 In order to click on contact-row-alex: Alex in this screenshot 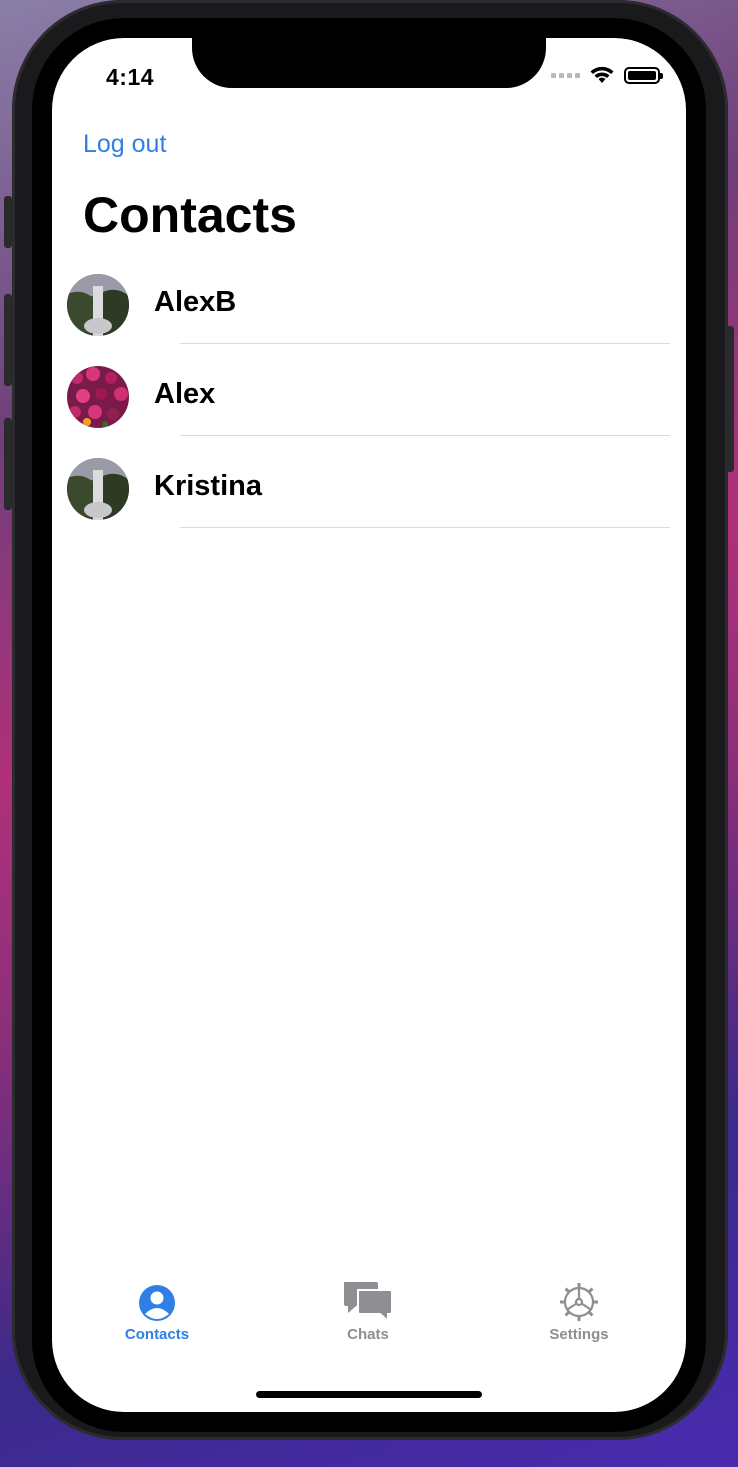, I will do `click(369, 404)`.